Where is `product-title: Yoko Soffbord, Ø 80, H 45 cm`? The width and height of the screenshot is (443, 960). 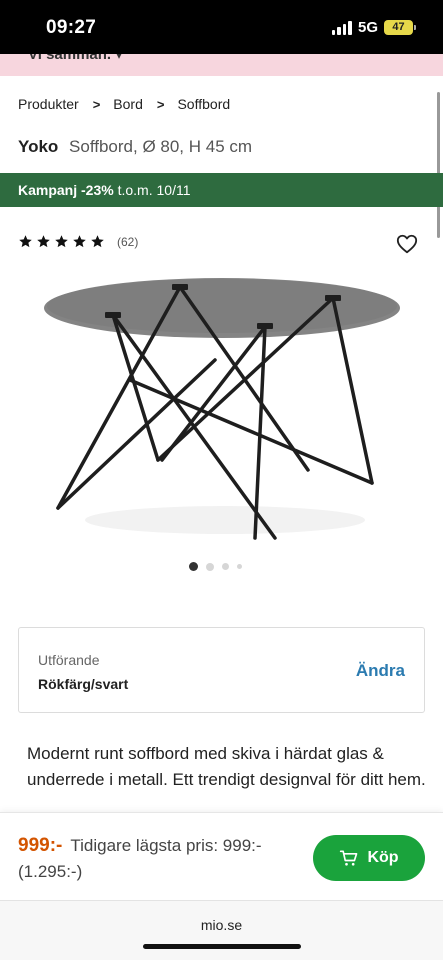
product-title: Yoko Soffbord, Ø 80, H 45 cm is located at coordinates (135, 147).